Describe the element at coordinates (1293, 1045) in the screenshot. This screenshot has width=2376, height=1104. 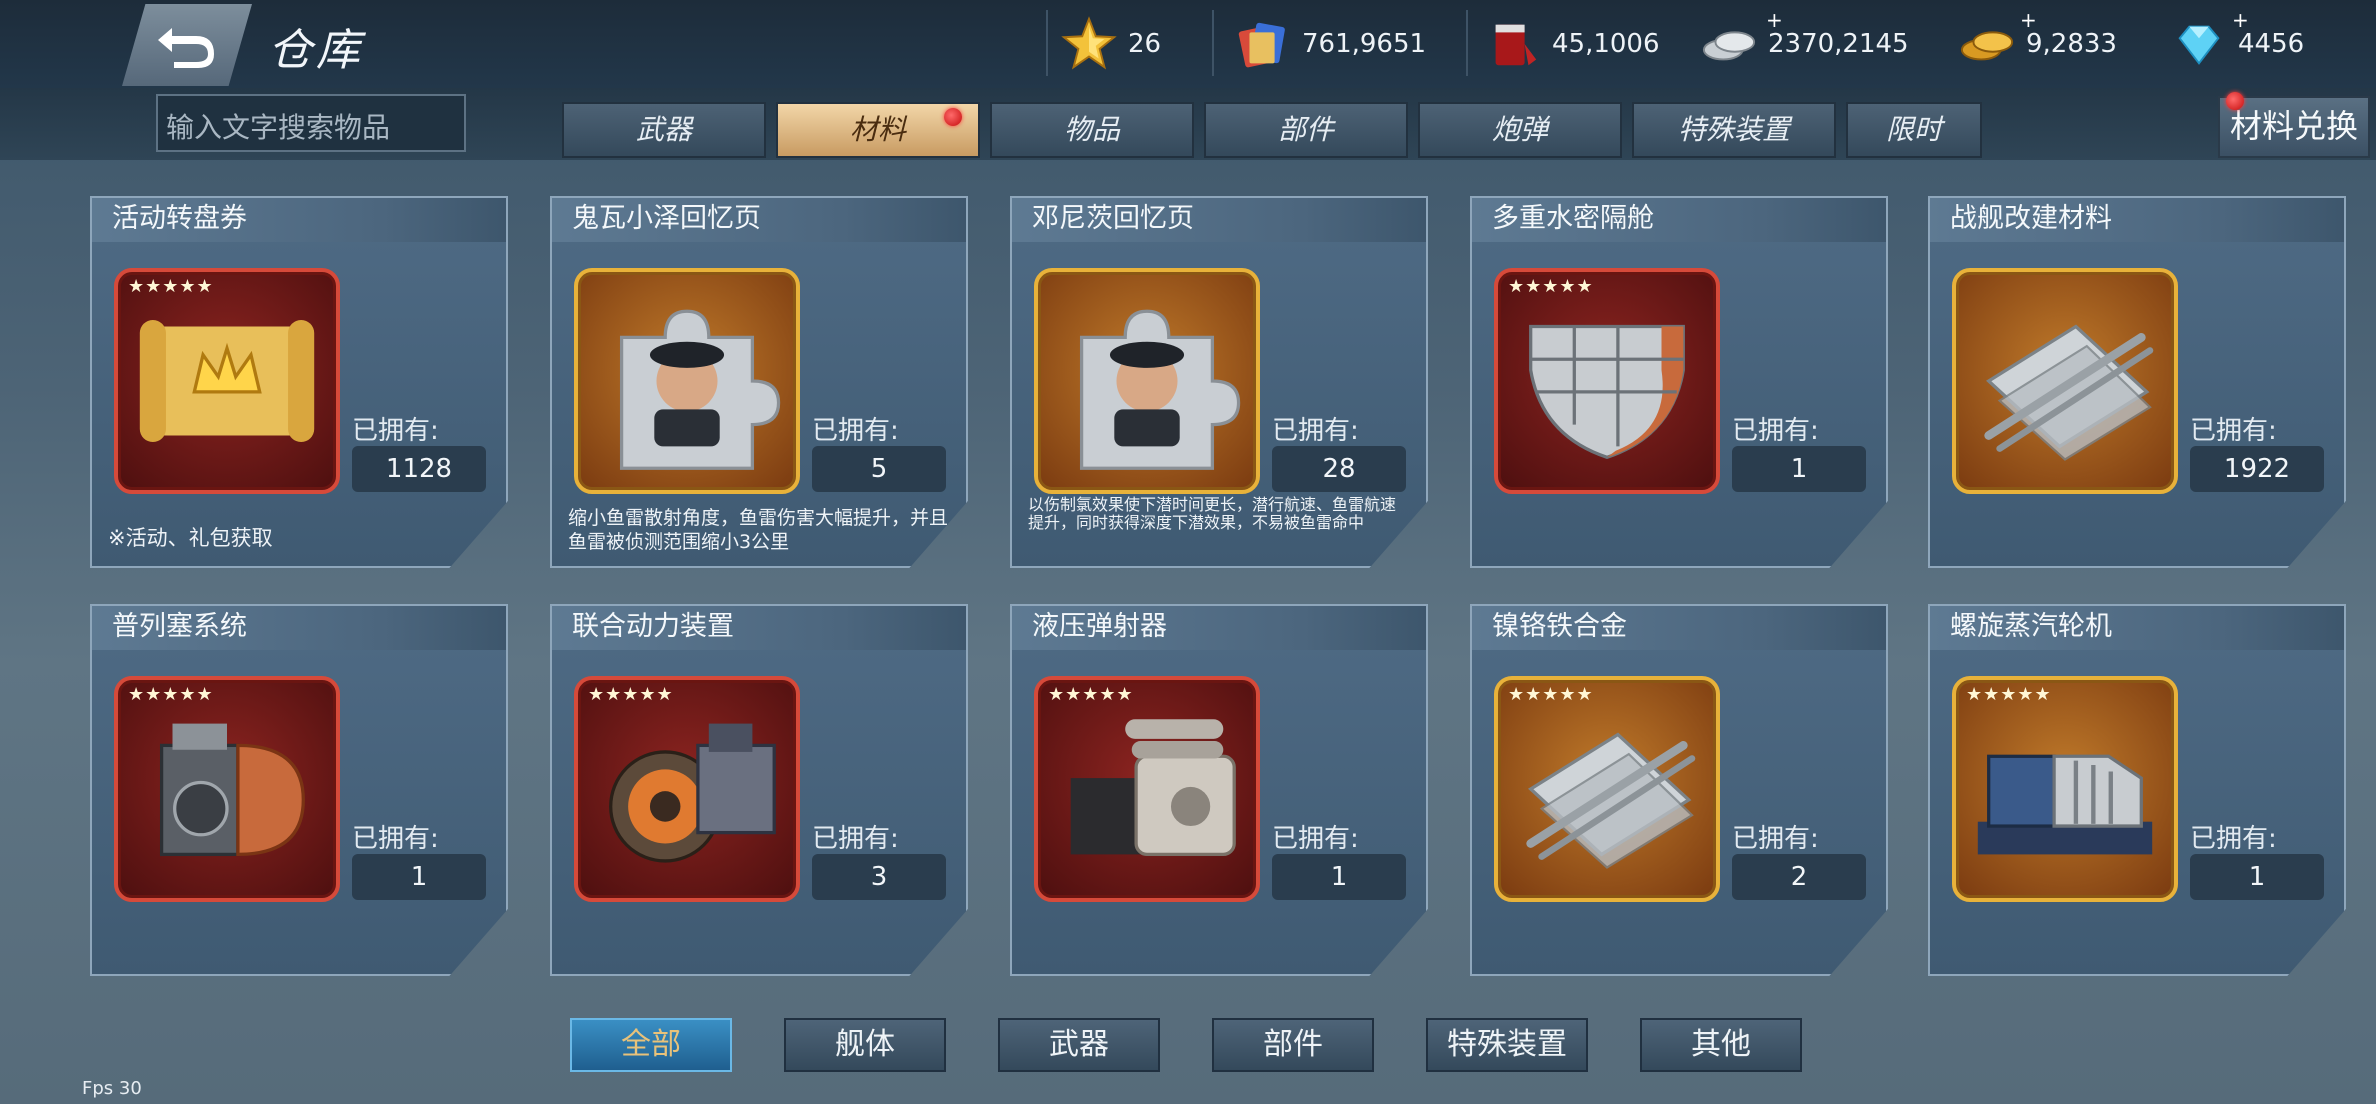
I see `filter-parts: 部件` at that location.